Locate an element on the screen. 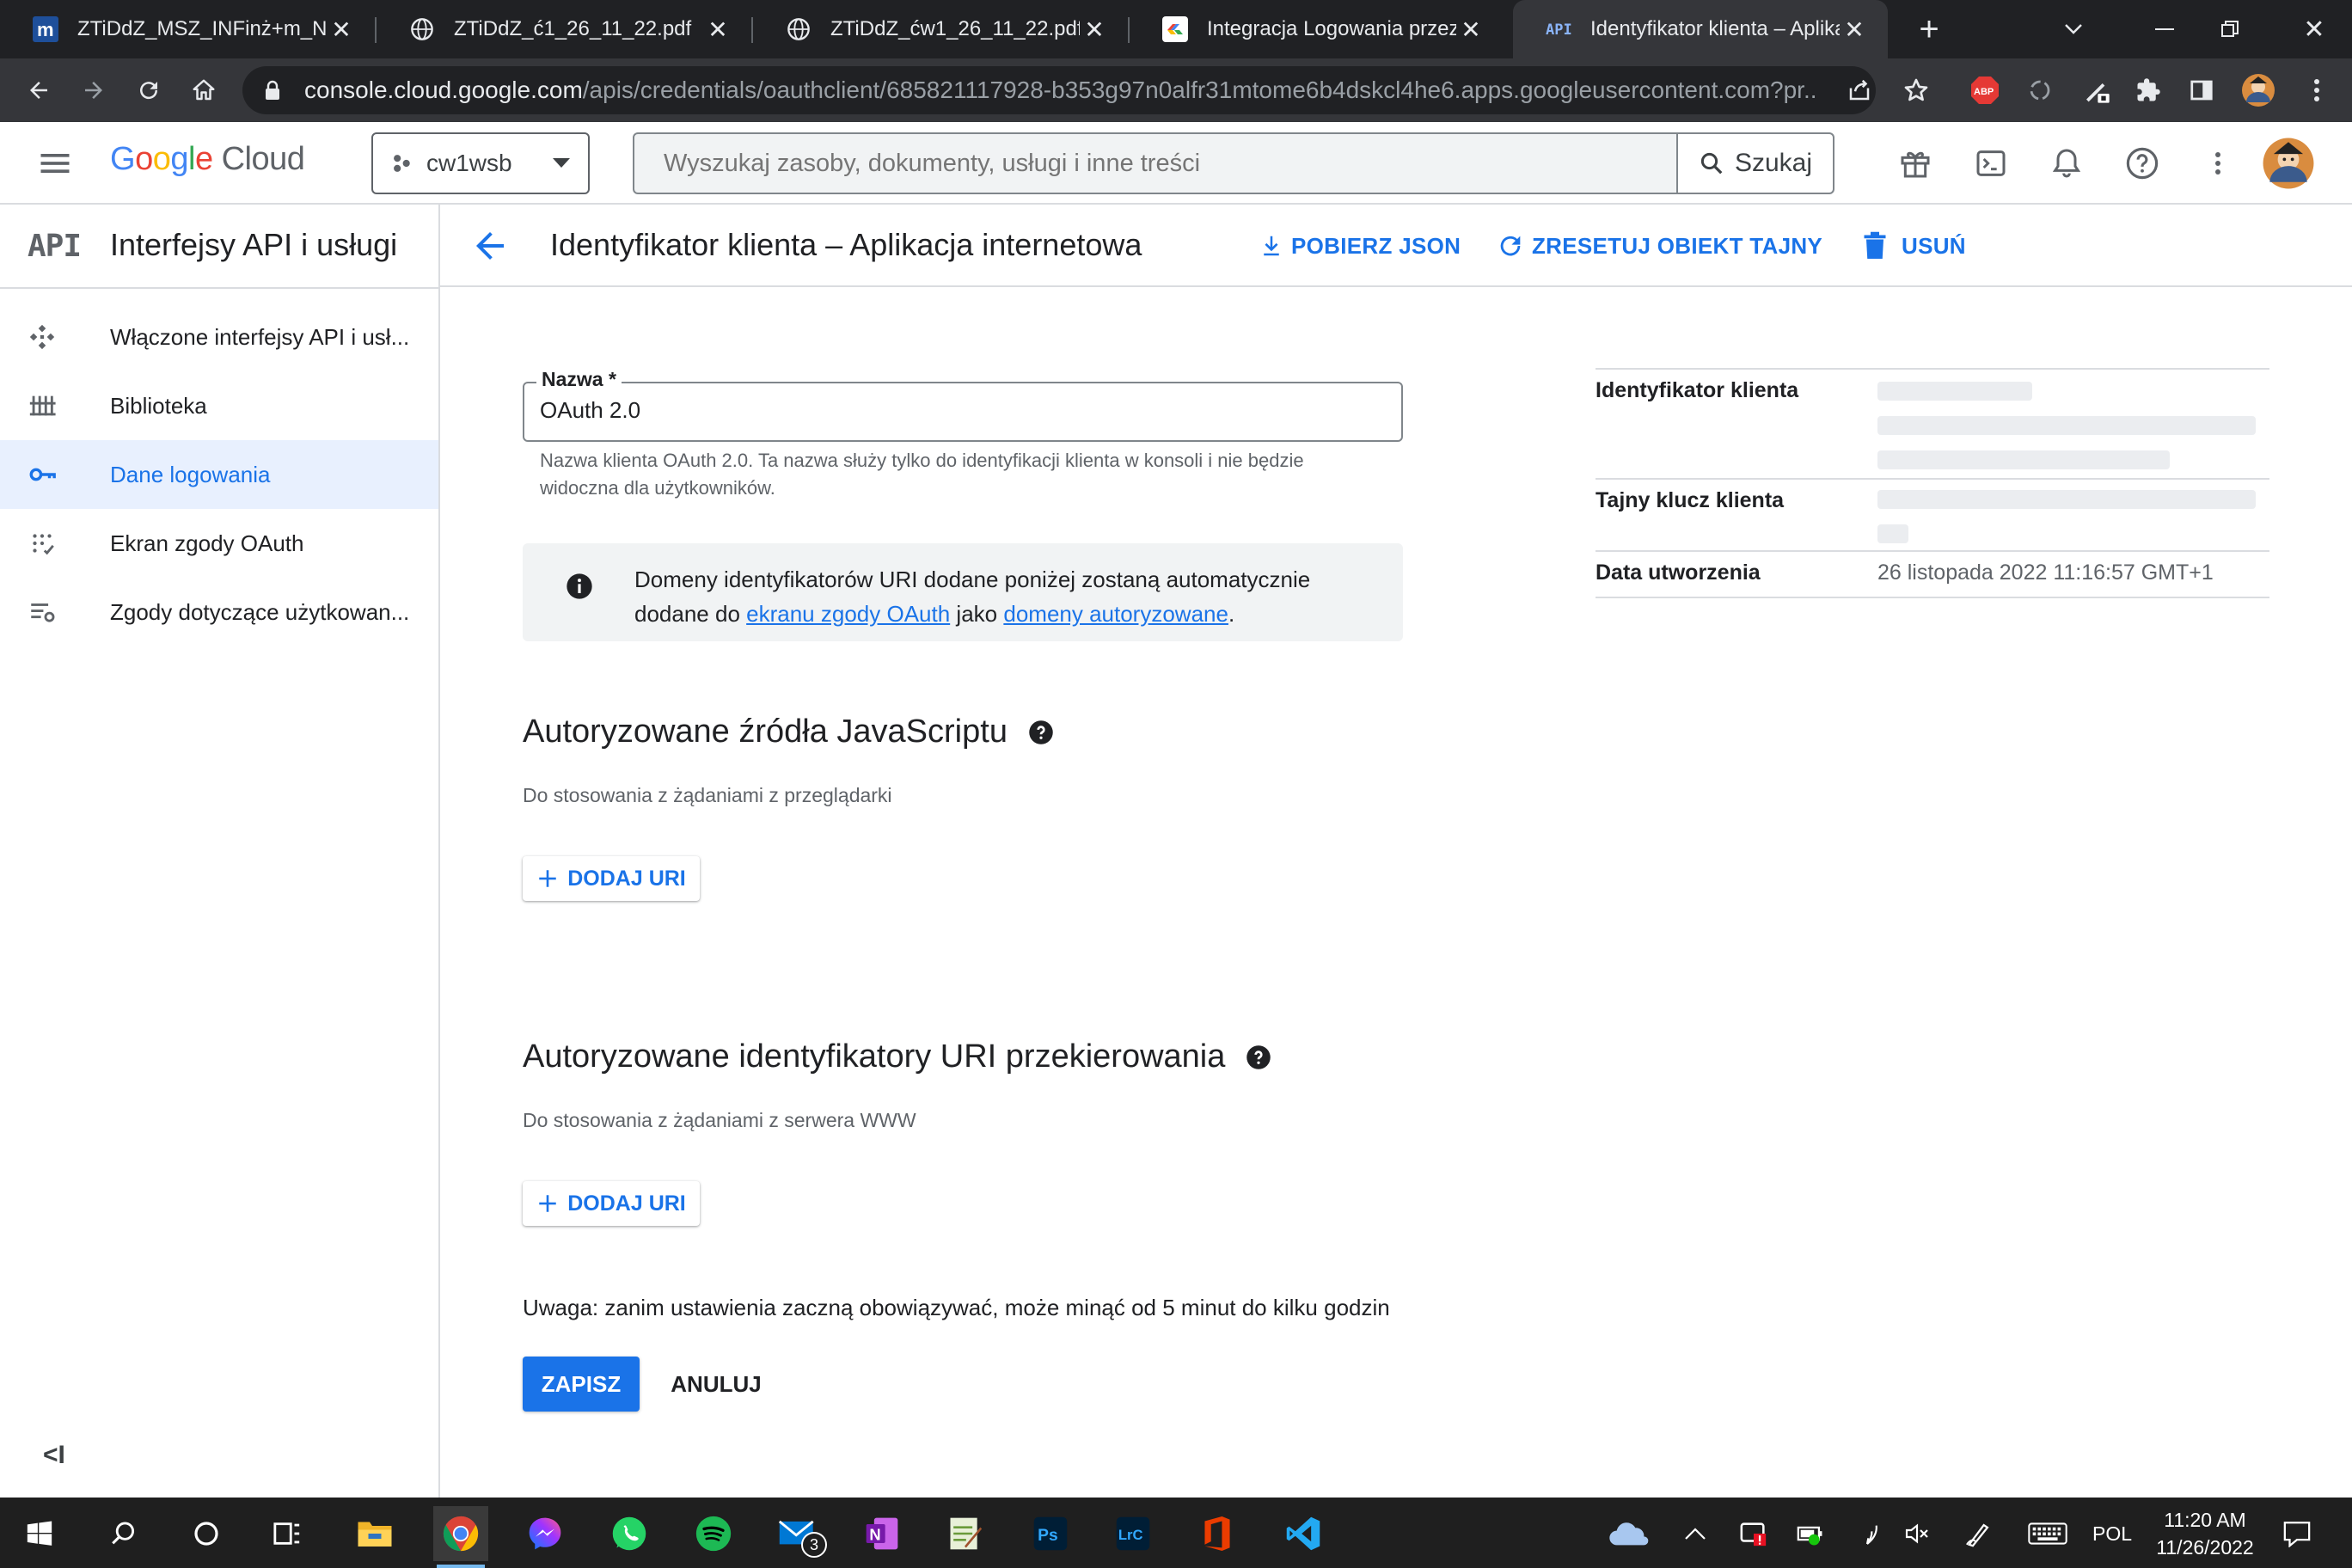  input-language: POL is located at coordinates (2112, 1534).